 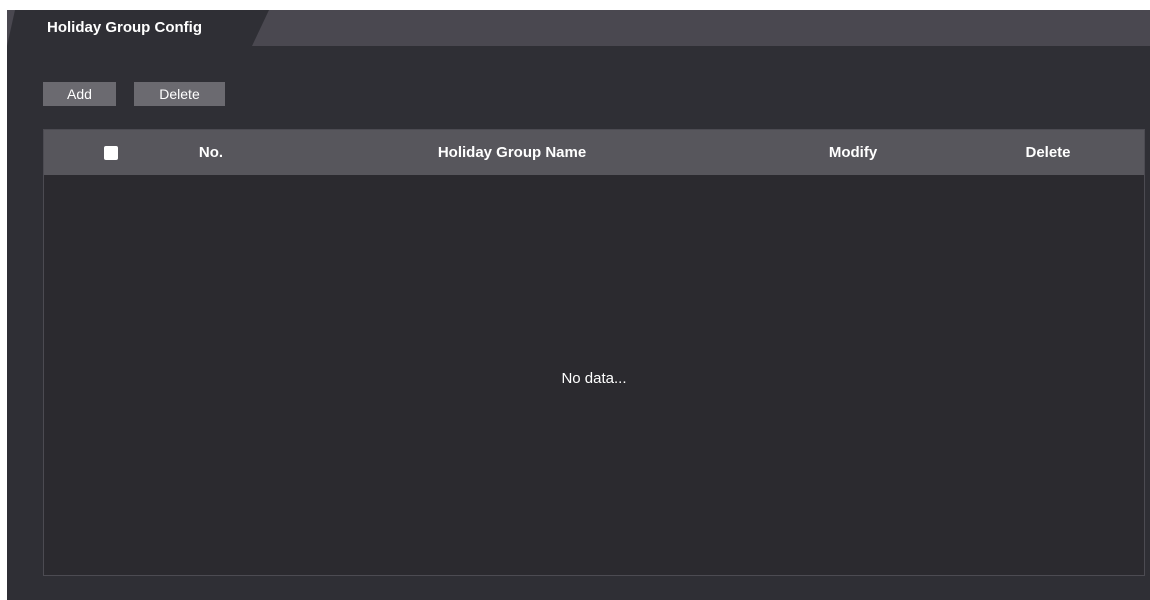 I want to click on tab-bar: Holiday Group Config, so click(x=578, y=28).